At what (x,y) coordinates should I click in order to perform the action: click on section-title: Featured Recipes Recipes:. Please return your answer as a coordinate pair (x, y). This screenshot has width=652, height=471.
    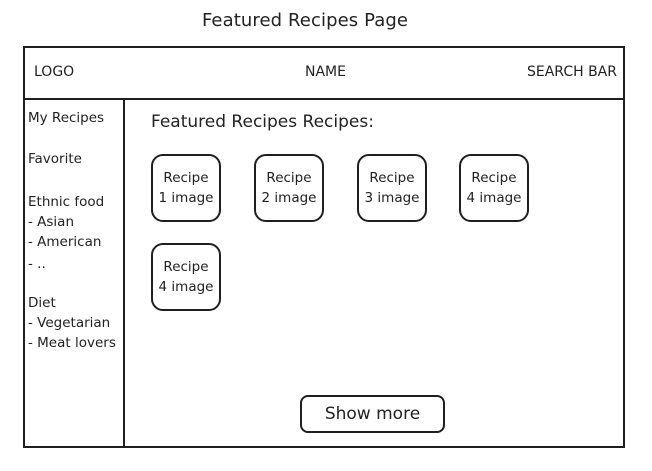
    Looking at the image, I should click on (262, 122).